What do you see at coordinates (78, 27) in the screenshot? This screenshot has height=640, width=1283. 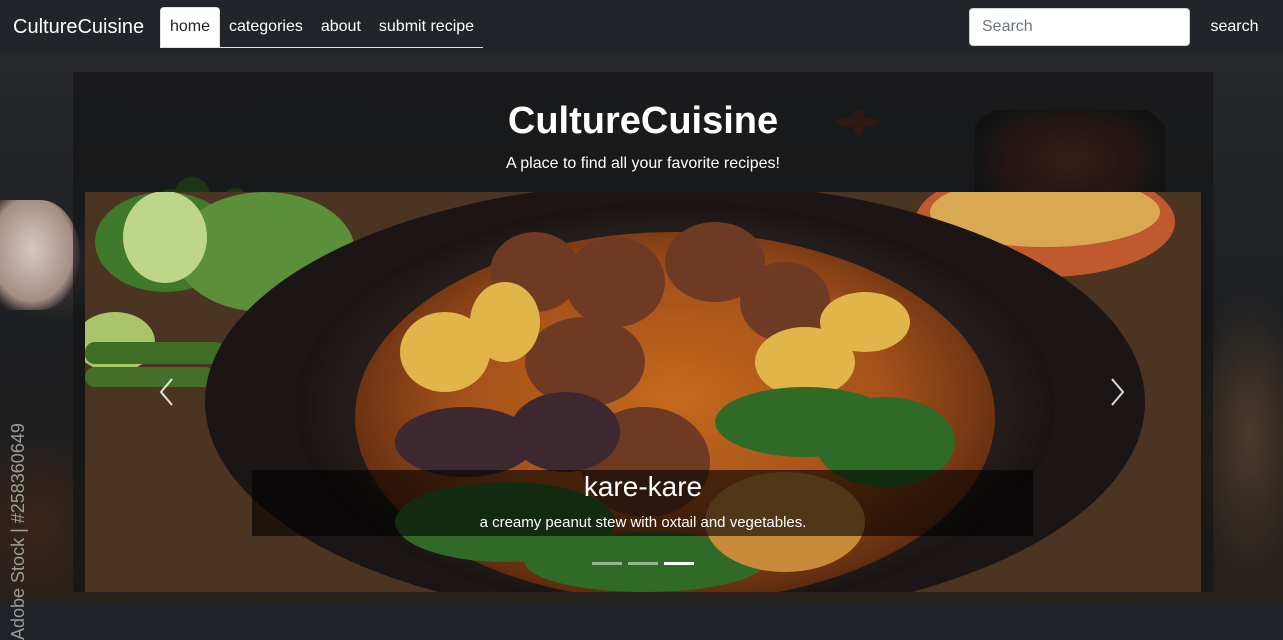 I see `brand-link: CultureCuisine` at bounding box center [78, 27].